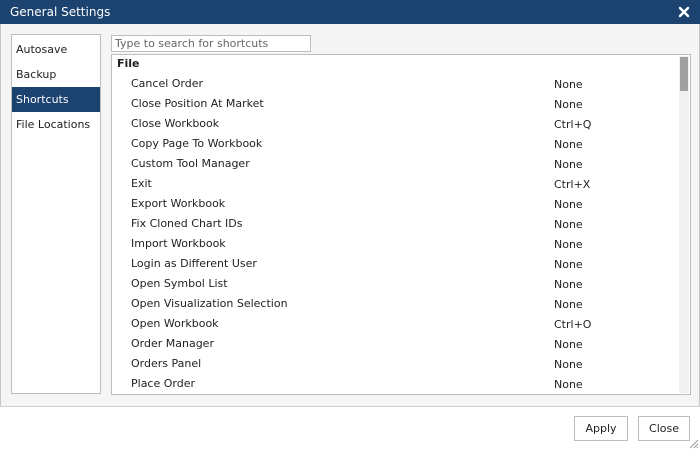 The height and width of the screenshot is (452, 700). I want to click on title-bar: General Settings, so click(350, 12).